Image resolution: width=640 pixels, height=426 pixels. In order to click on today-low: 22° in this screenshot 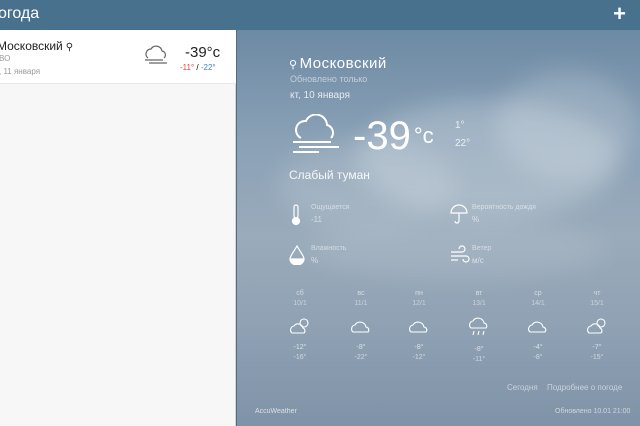, I will do `click(463, 143)`.